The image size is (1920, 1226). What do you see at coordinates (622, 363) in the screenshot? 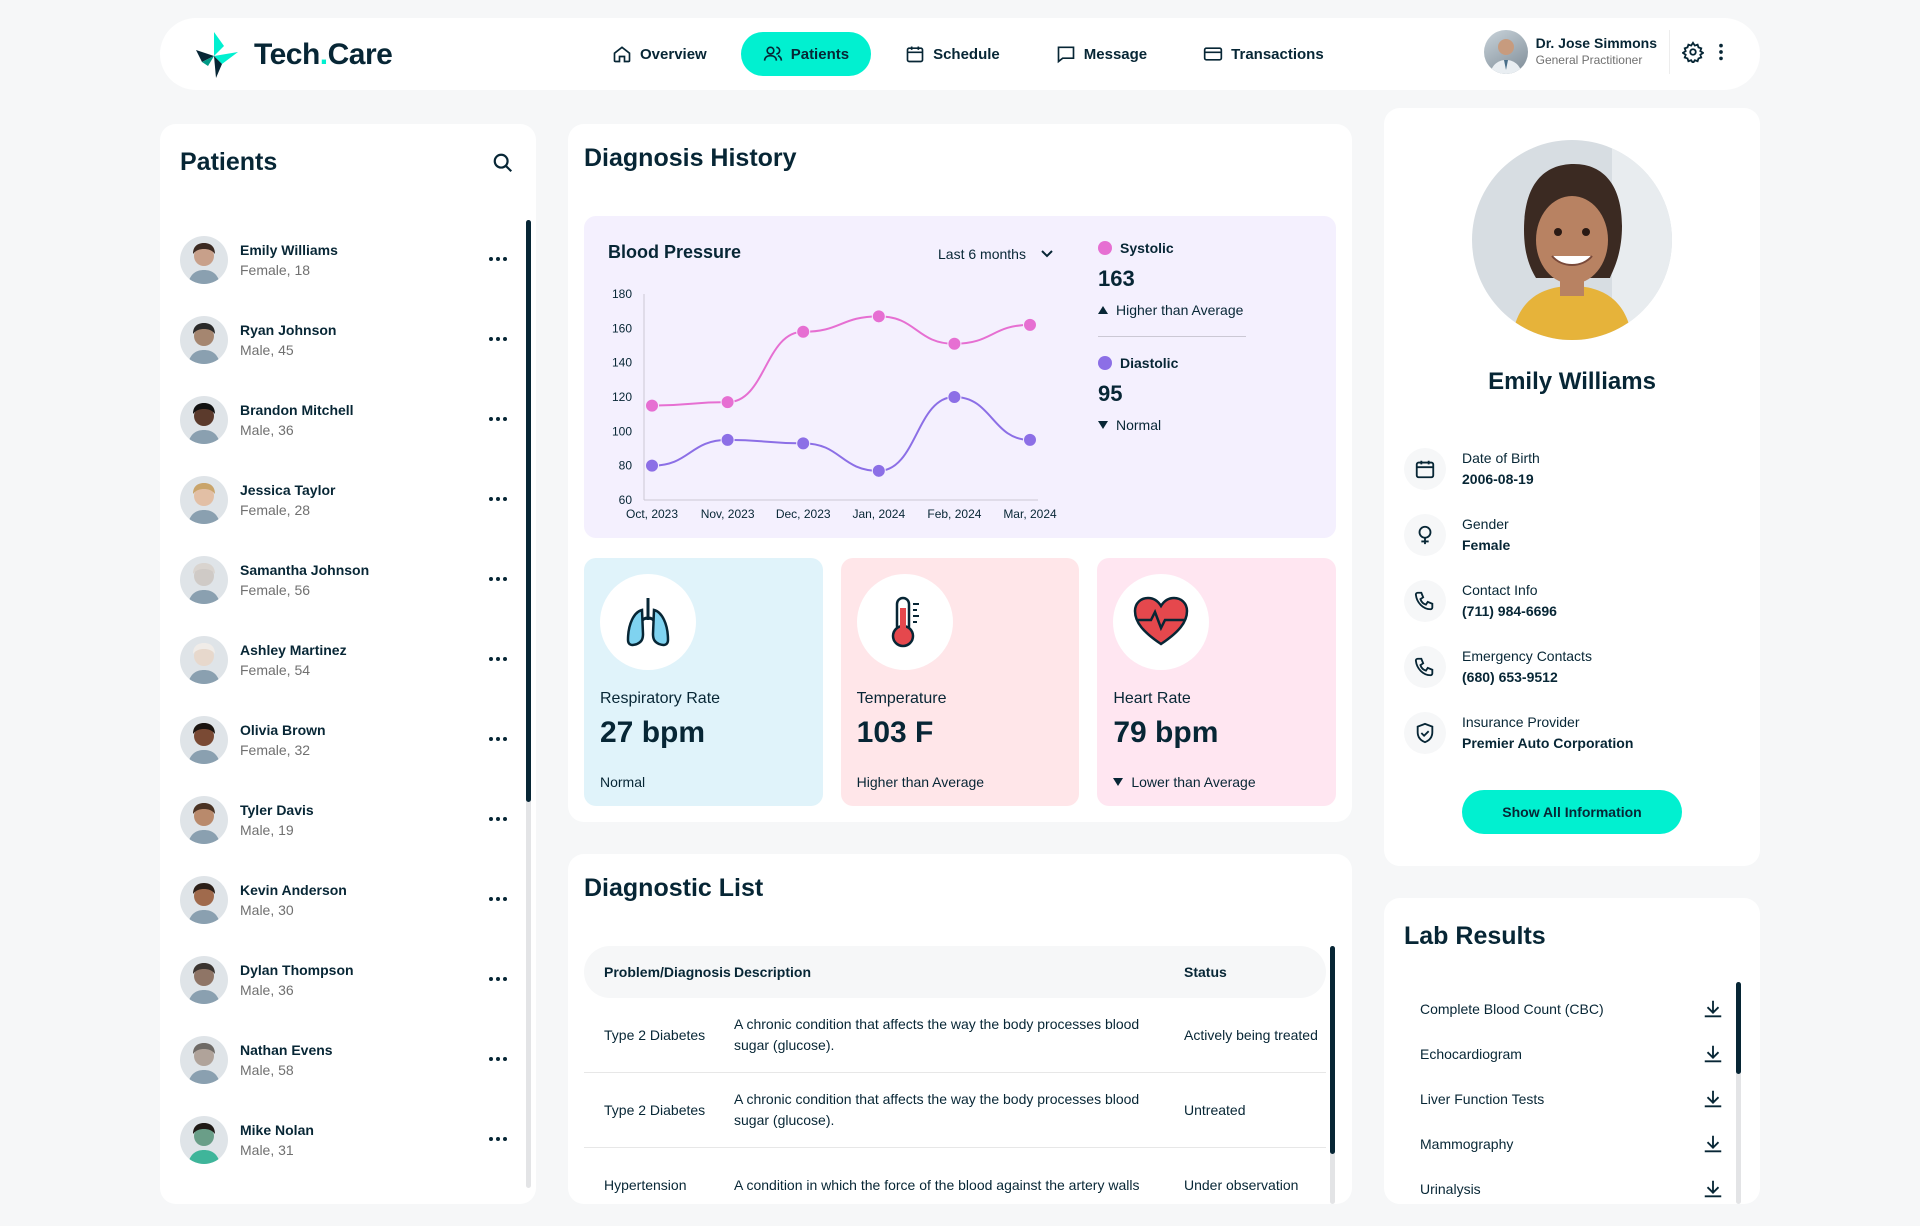
I see `y-tick-label: 140` at bounding box center [622, 363].